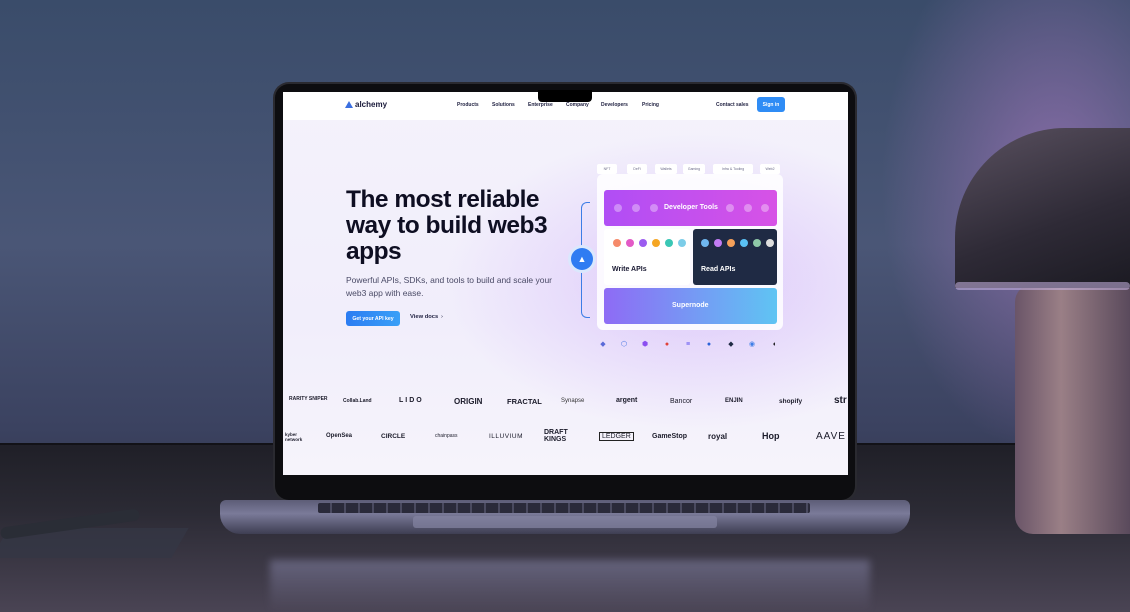 The image size is (1130, 612). I want to click on tag-gaming: Gaming, so click(694, 169).